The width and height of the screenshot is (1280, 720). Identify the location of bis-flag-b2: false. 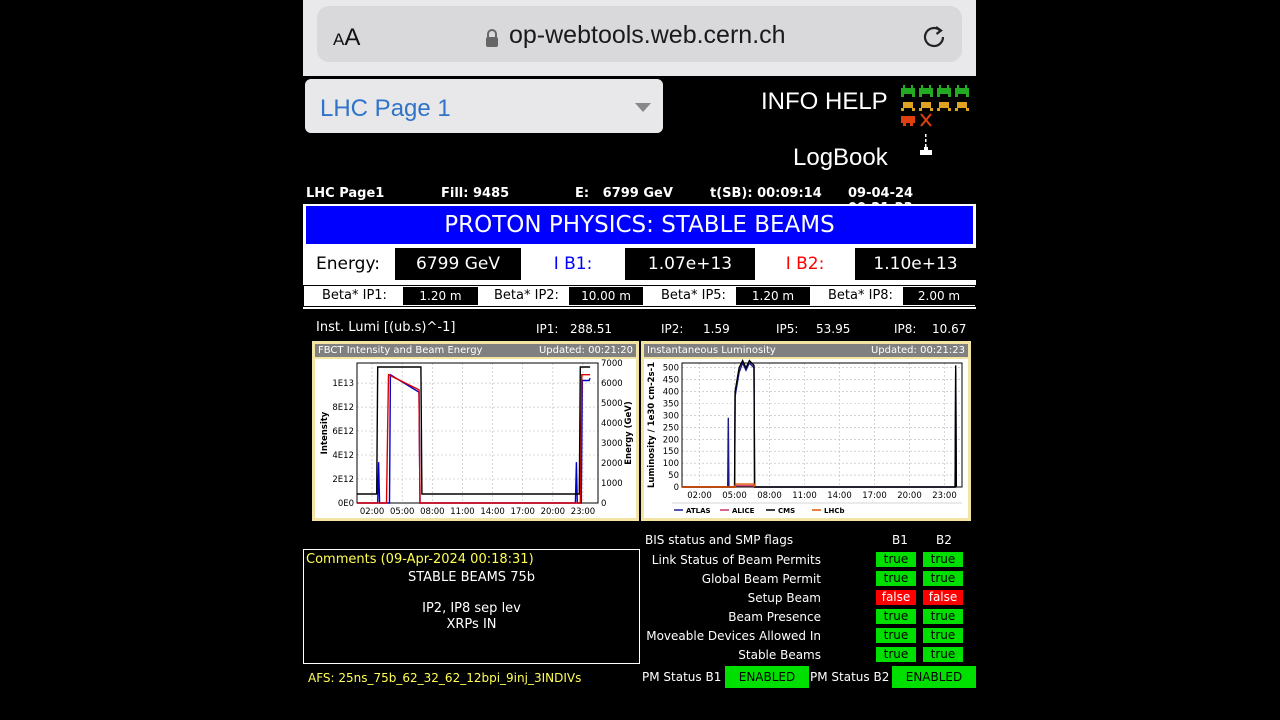
(943, 597).